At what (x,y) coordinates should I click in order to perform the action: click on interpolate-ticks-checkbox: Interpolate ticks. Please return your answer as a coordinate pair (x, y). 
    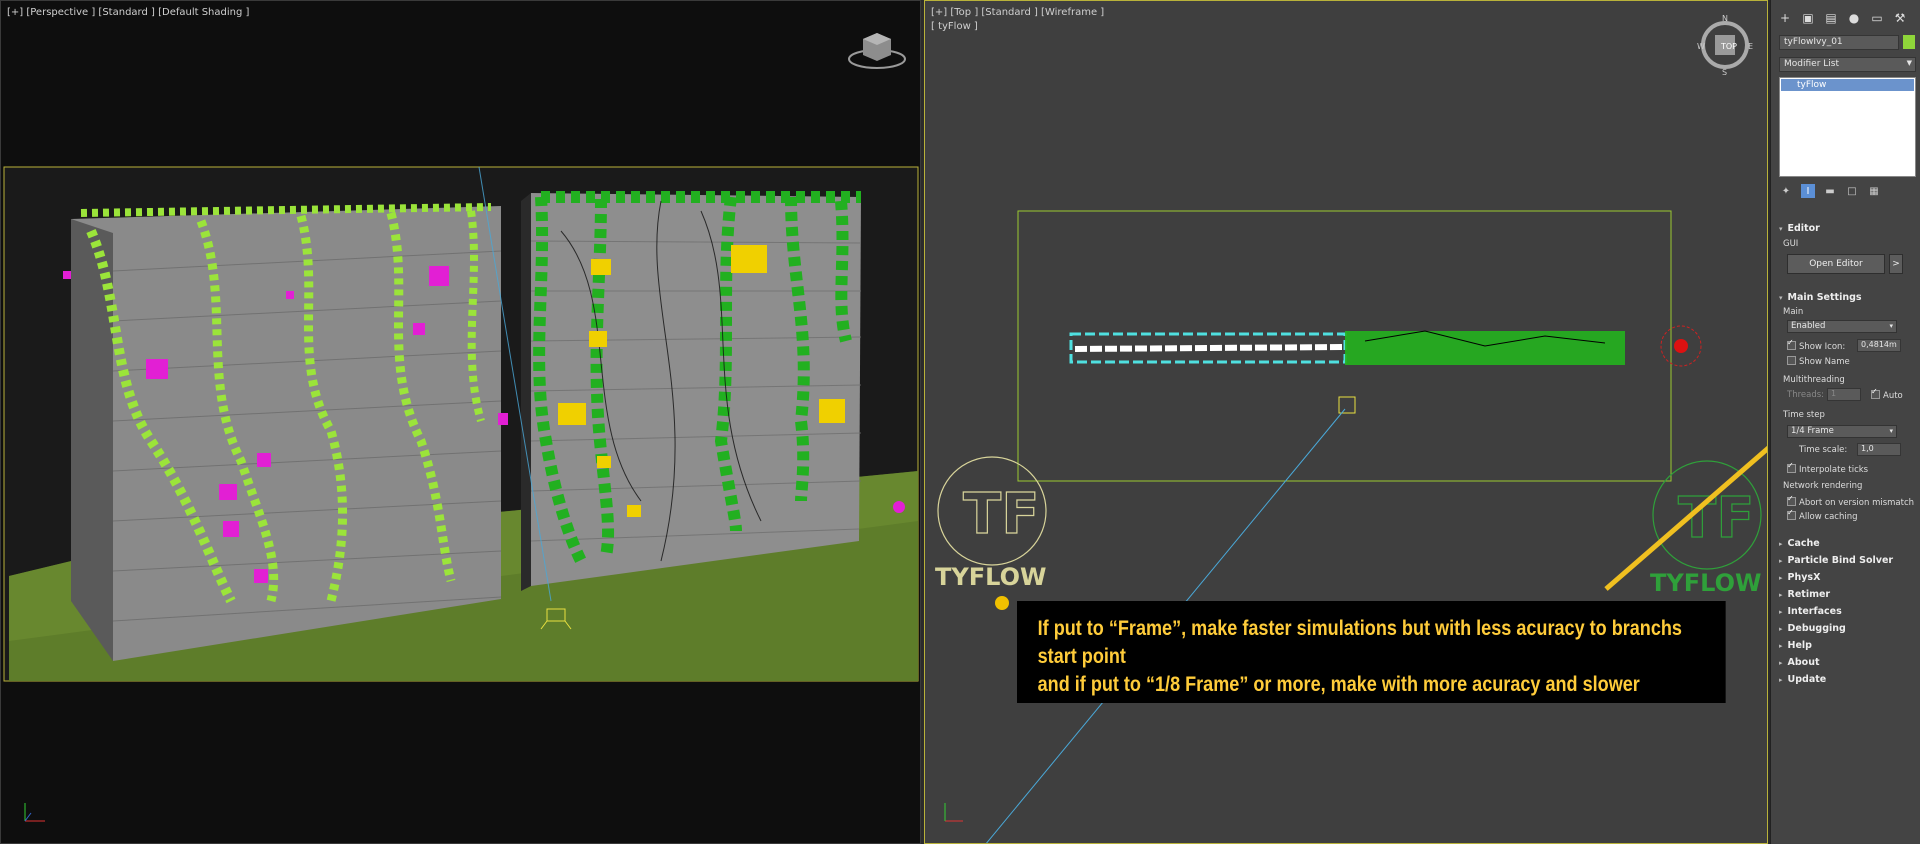
    Looking at the image, I should click on (1827, 468).